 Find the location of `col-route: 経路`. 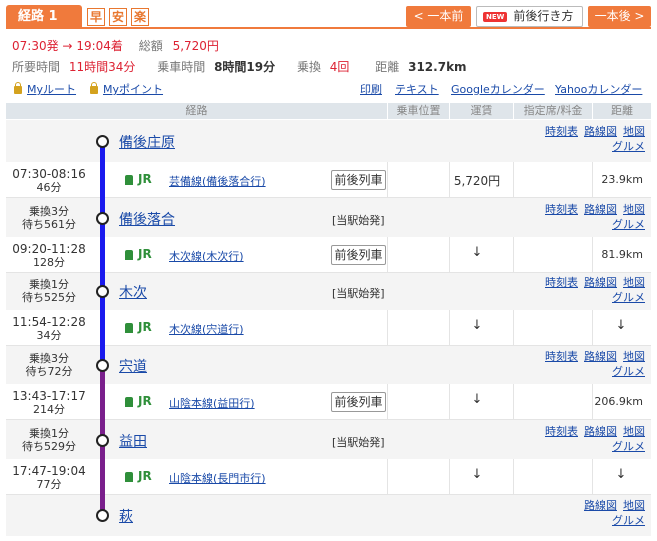

col-route: 経路 is located at coordinates (196, 110).